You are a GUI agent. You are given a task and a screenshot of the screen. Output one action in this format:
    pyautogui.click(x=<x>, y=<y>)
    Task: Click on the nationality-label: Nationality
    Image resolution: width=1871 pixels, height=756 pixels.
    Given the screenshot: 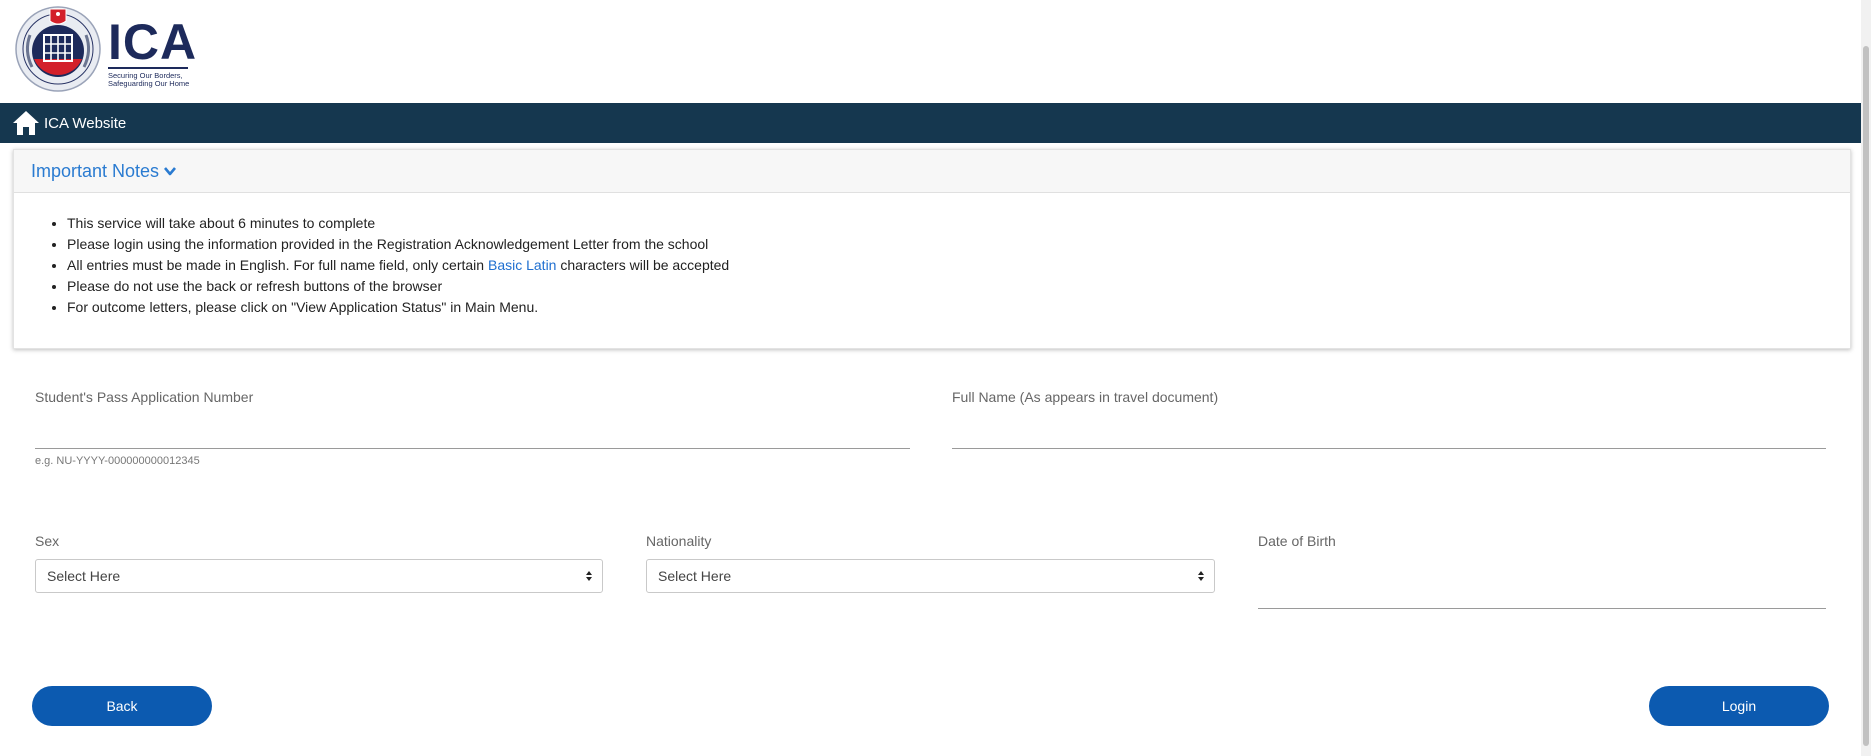 What is the action you would take?
    pyautogui.click(x=679, y=541)
    